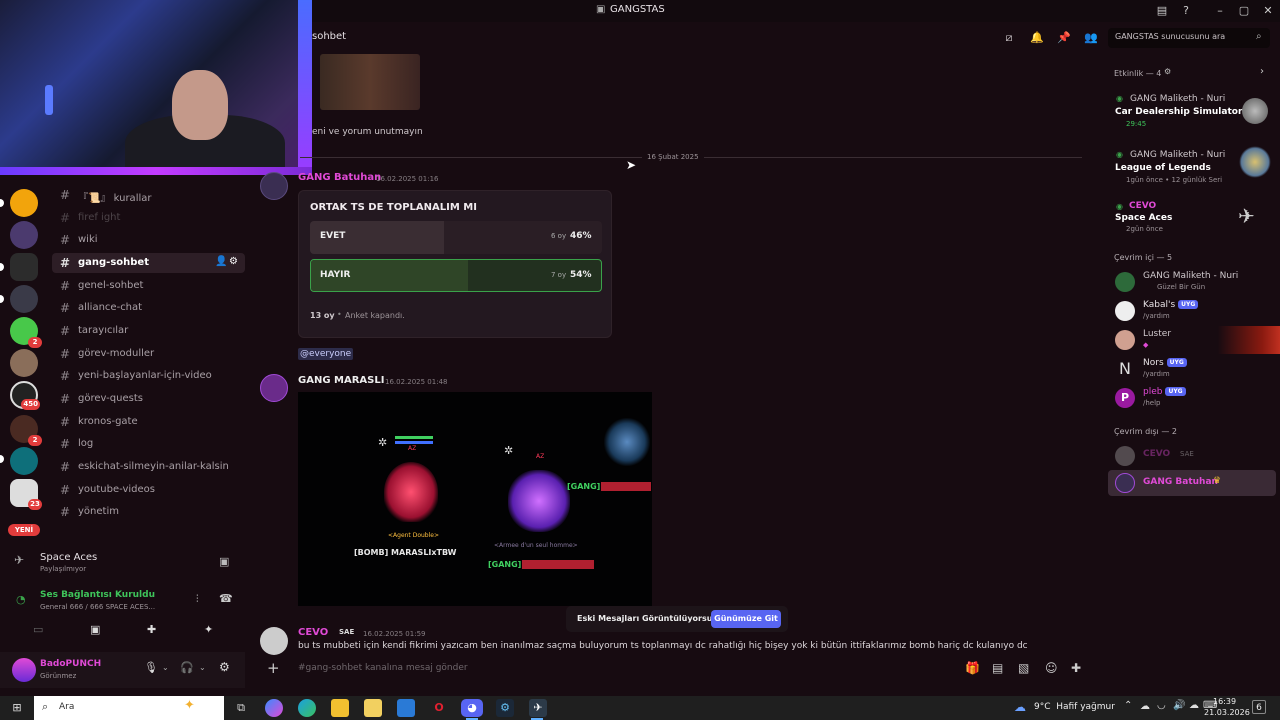 This screenshot has width=1280, height=720. What do you see at coordinates (38, 629) in the screenshot?
I see `camera-icon: ▭` at bounding box center [38, 629].